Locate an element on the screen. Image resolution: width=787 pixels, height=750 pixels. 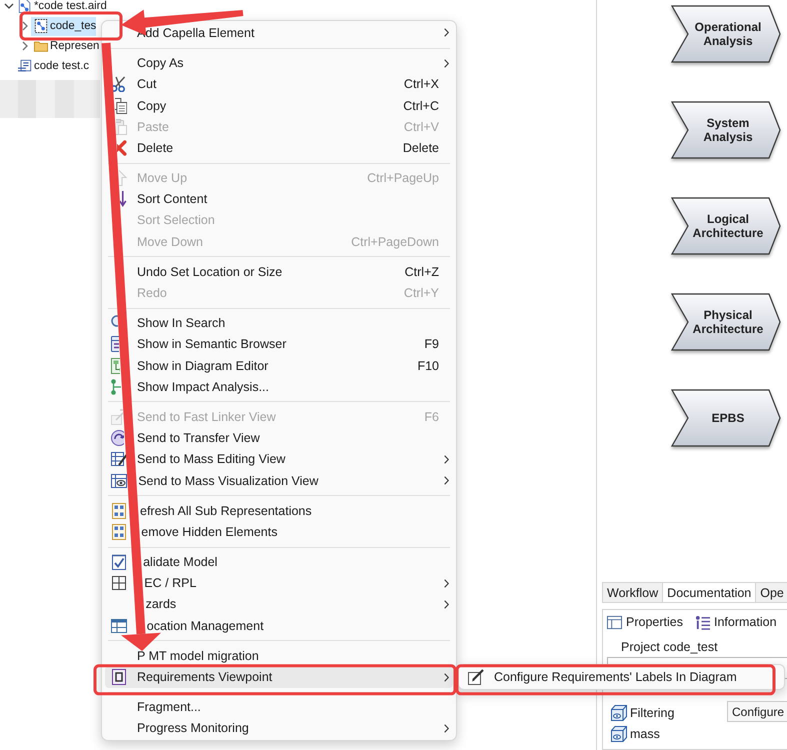
menu-item: Configure Requirements' Labels In Diagram is located at coordinates (621, 677).